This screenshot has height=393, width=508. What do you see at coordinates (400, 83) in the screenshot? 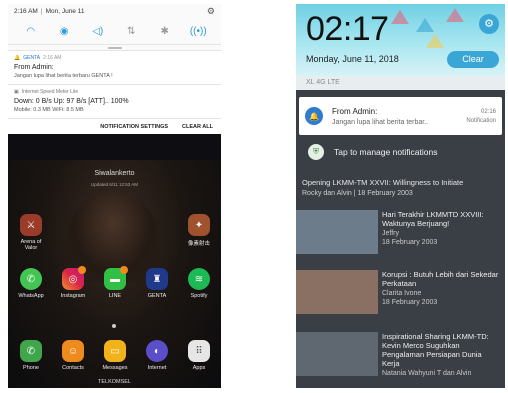
I see `network-label: XL 4G LTE` at bounding box center [400, 83].